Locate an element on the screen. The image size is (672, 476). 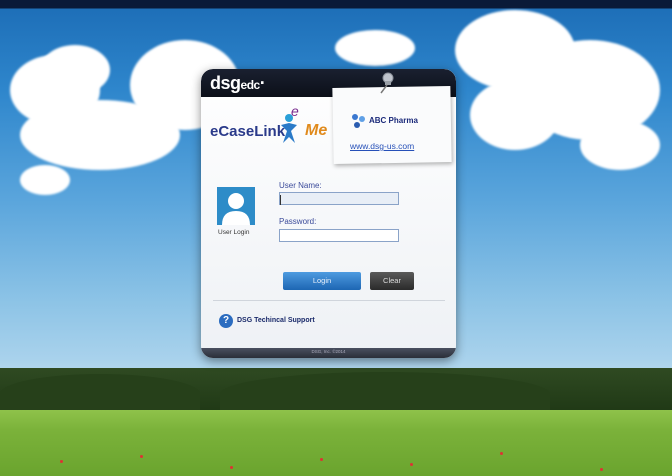
dsg-edc-logo: dsgedc· is located at coordinates (238, 83).